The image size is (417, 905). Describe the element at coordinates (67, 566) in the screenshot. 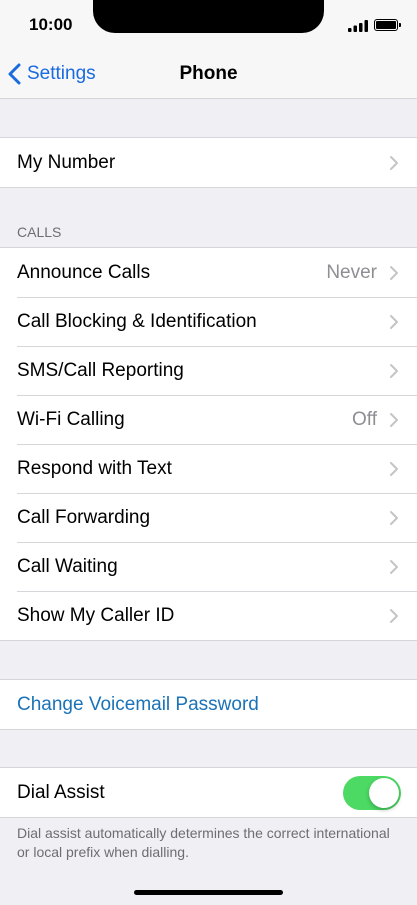

I see `row-label: Call Waiting` at that location.